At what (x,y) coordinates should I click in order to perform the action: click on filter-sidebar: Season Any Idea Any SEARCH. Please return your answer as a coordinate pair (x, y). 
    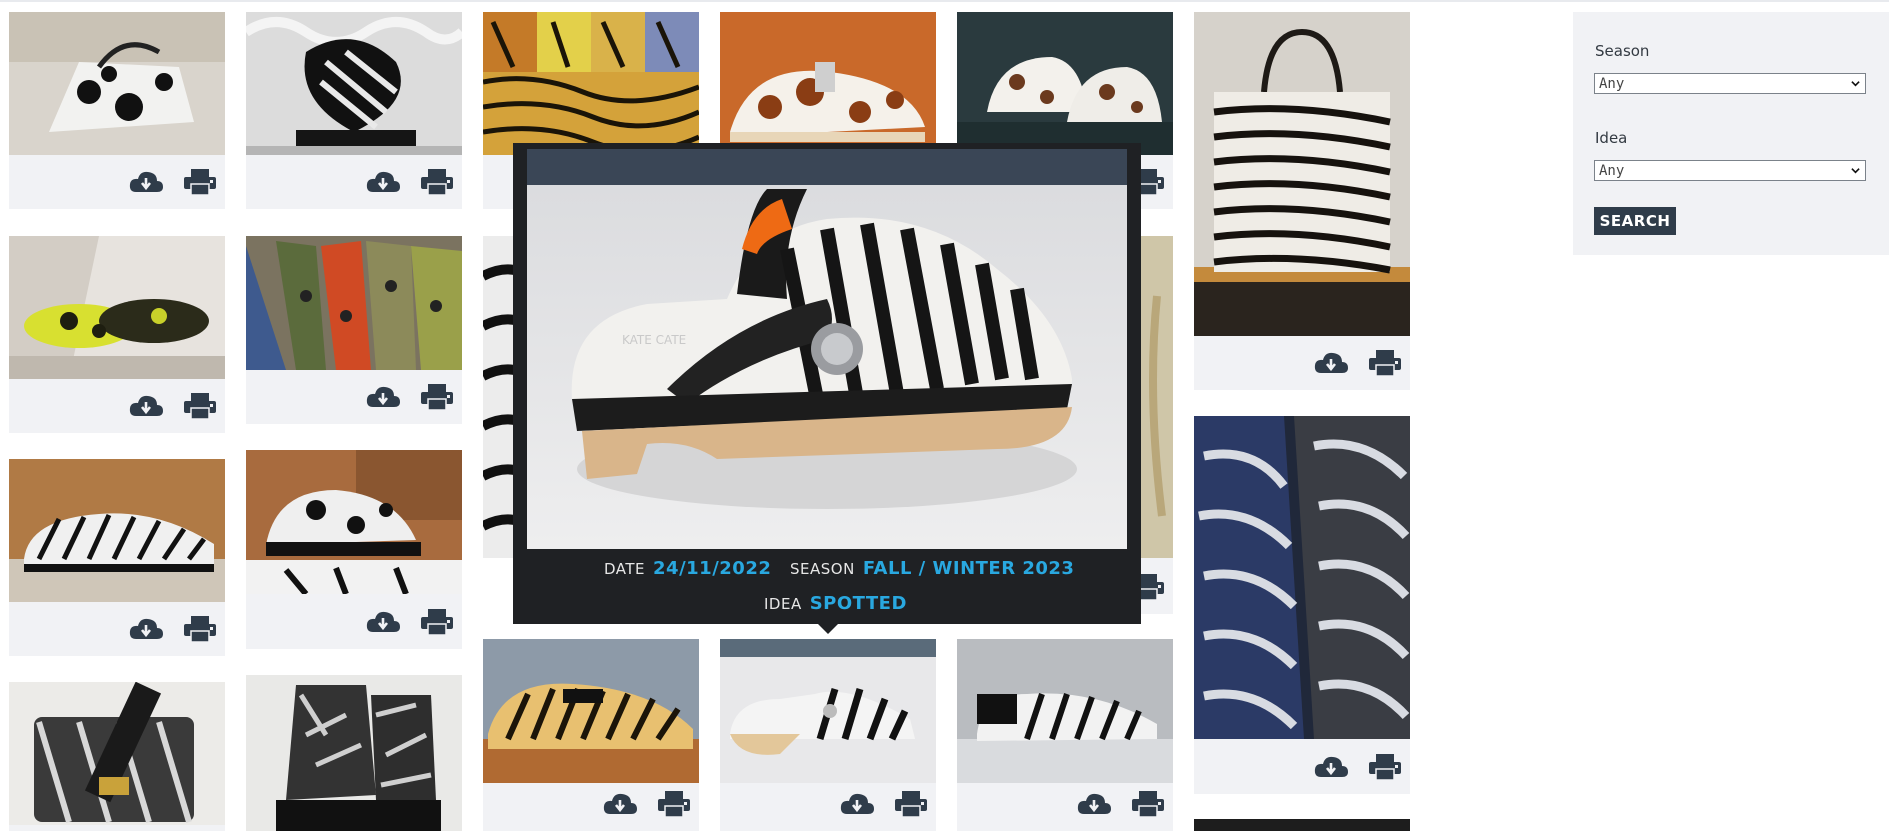
    Looking at the image, I should click on (1731, 133).